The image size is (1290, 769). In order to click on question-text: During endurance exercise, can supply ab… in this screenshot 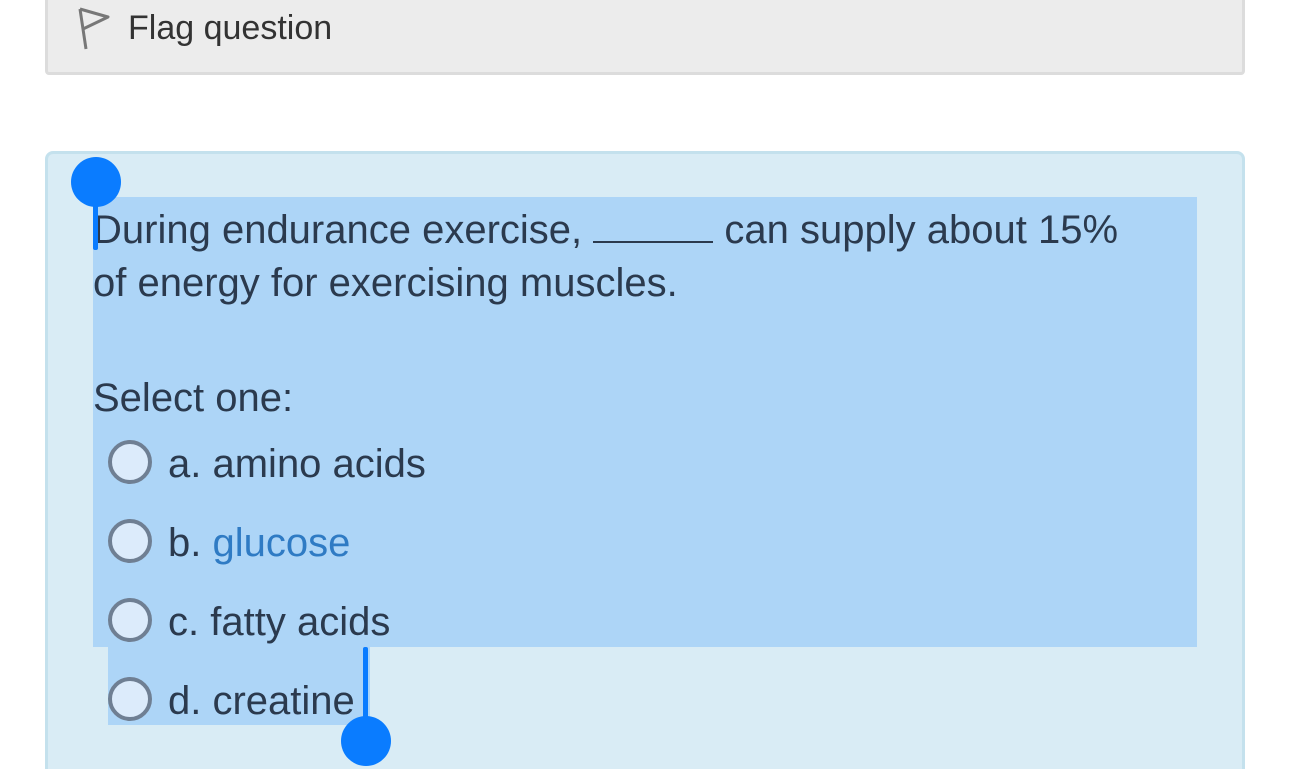, I will do `click(643, 257)`.